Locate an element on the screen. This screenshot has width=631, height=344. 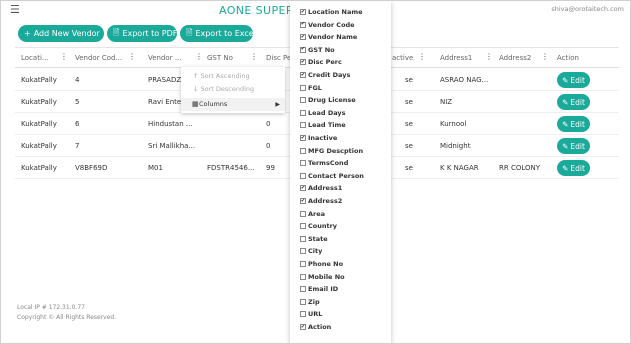
column-option: Zip is located at coordinates (310, 302).